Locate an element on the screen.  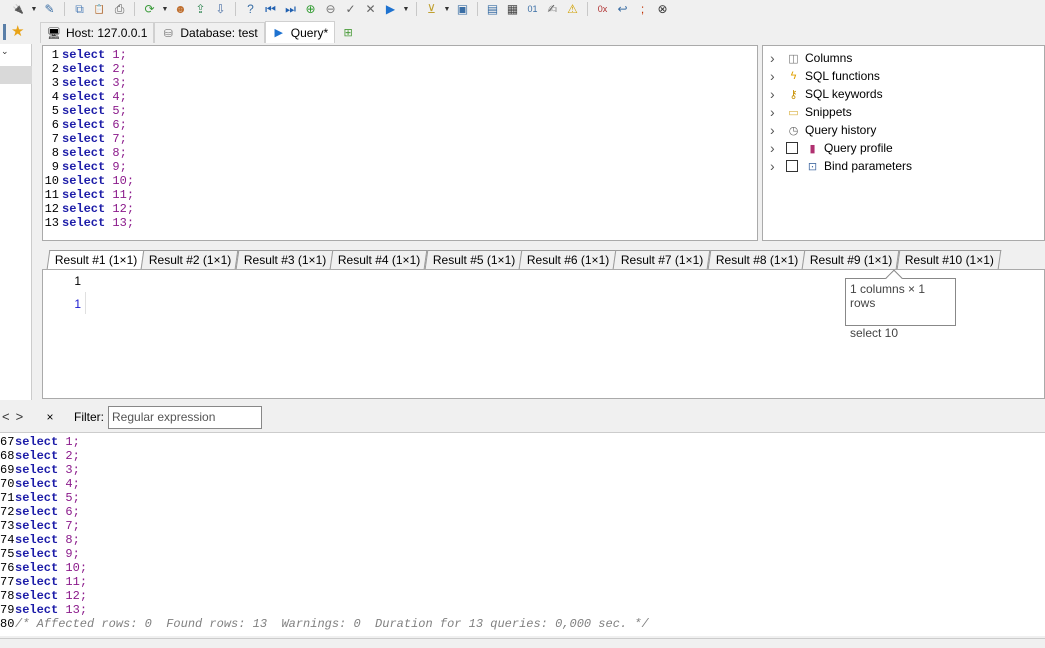
editor-line: 12 select 12; is located at coordinates (400, 209).